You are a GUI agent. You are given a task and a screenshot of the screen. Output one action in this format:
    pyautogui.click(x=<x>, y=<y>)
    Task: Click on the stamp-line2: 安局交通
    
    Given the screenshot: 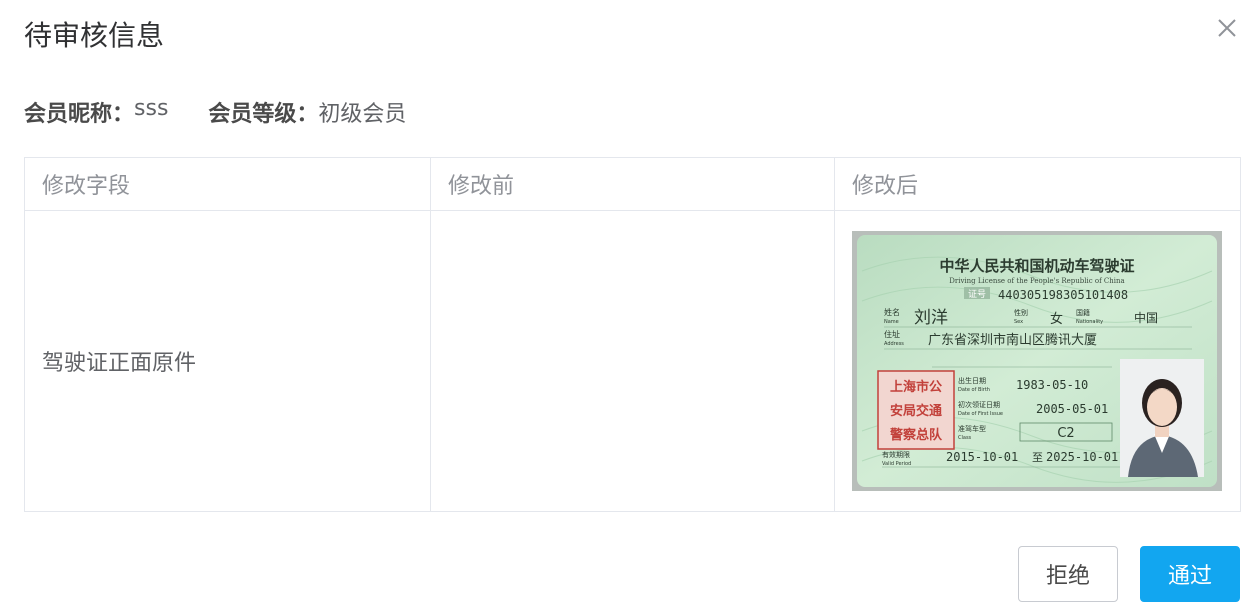 What is the action you would take?
    pyautogui.click(x=916, y=411)
    